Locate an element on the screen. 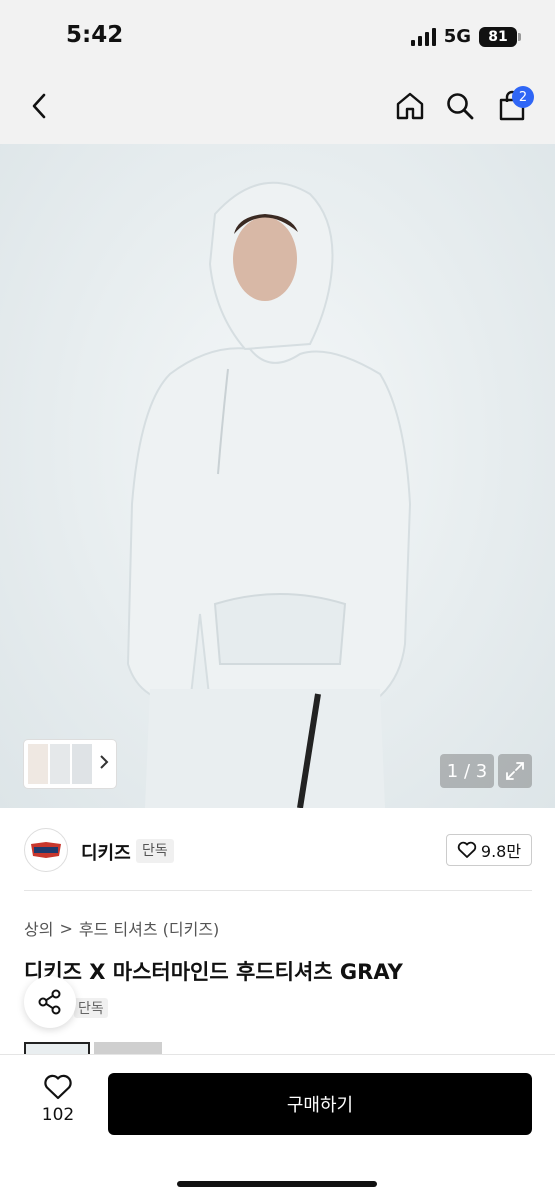  home-icon is located at coordinates (410, 106).